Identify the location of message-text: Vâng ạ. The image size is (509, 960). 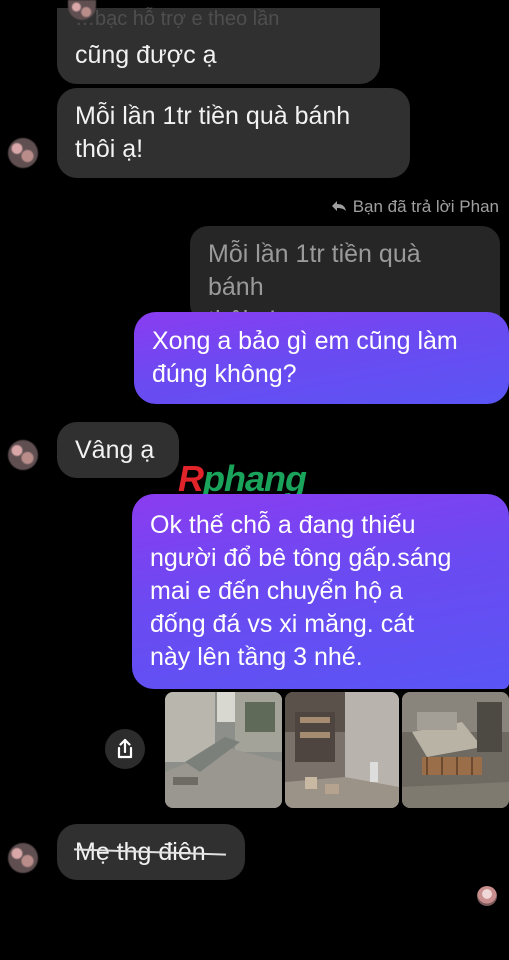
(115, 449).